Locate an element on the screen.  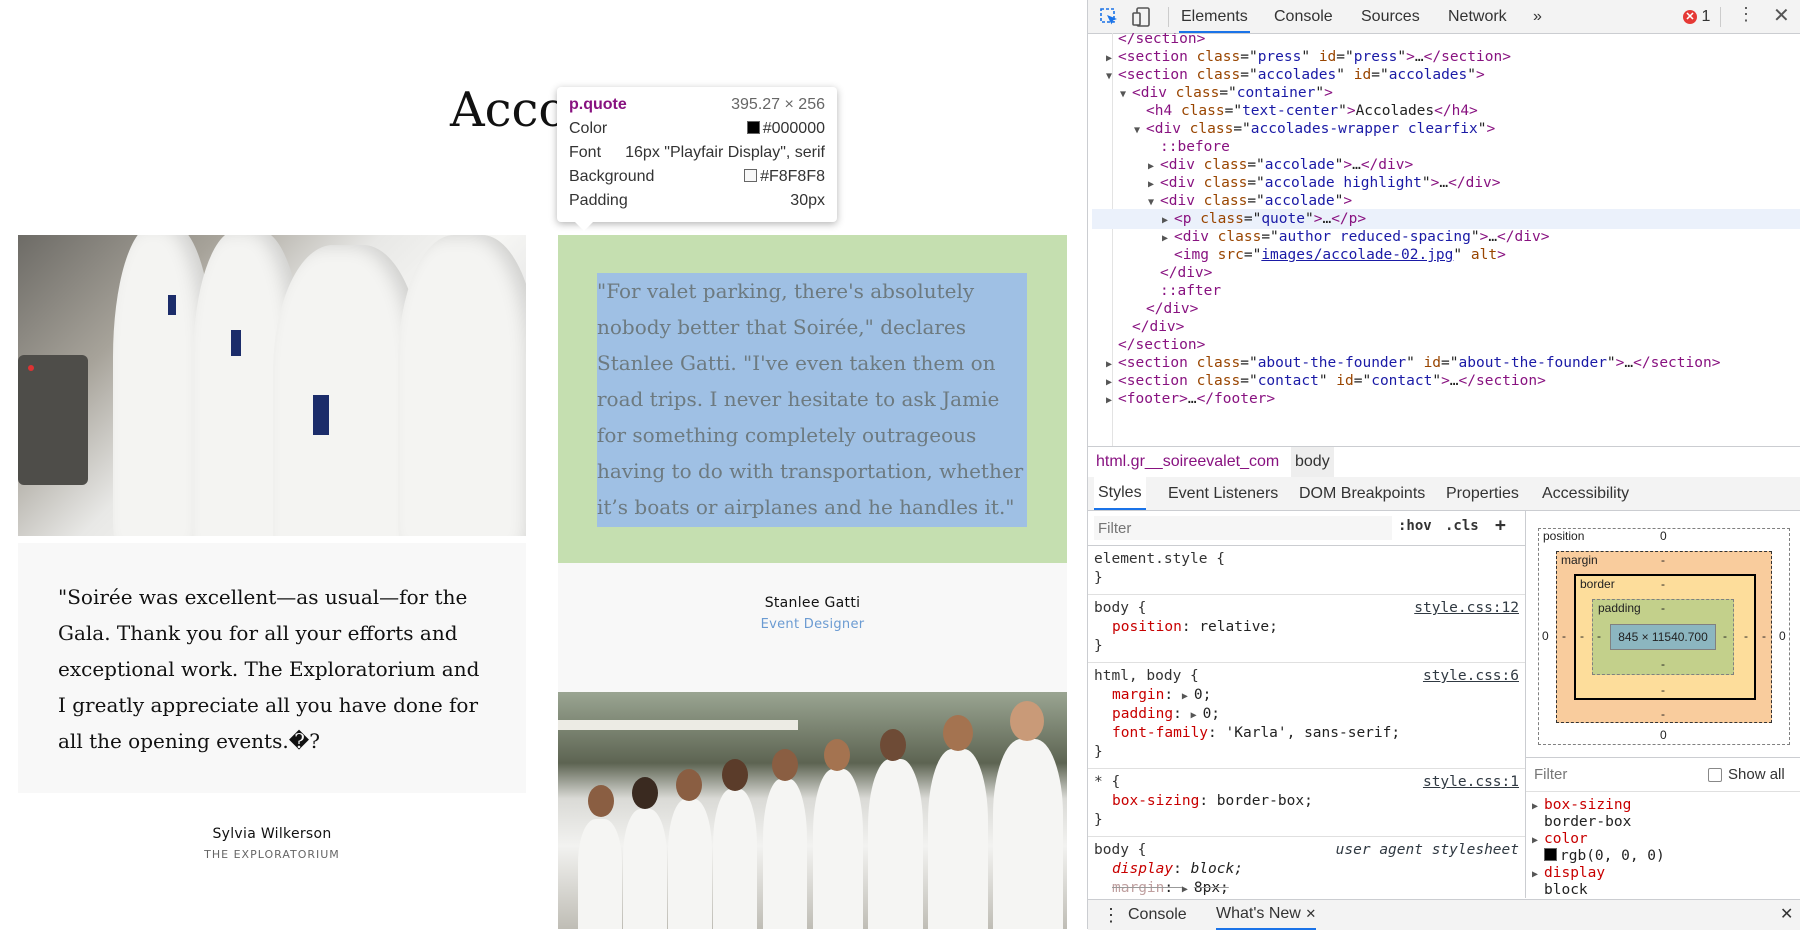
tab-styles: Styles is located at coordinates (1120, 493).